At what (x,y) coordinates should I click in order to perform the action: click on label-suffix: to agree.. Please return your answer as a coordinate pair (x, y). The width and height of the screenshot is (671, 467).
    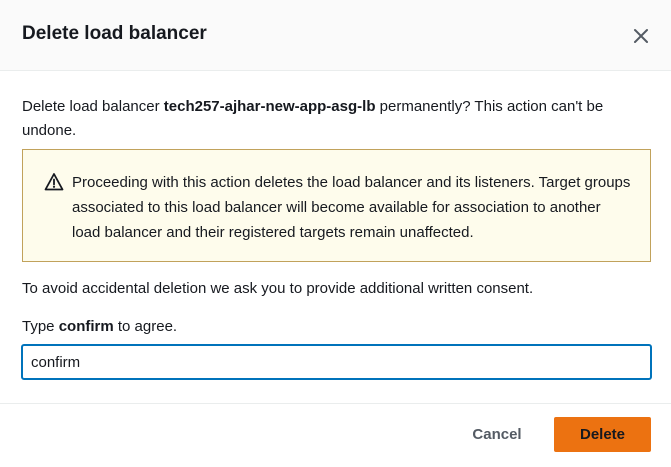
    Looking at the image, I should click on (145, 326).